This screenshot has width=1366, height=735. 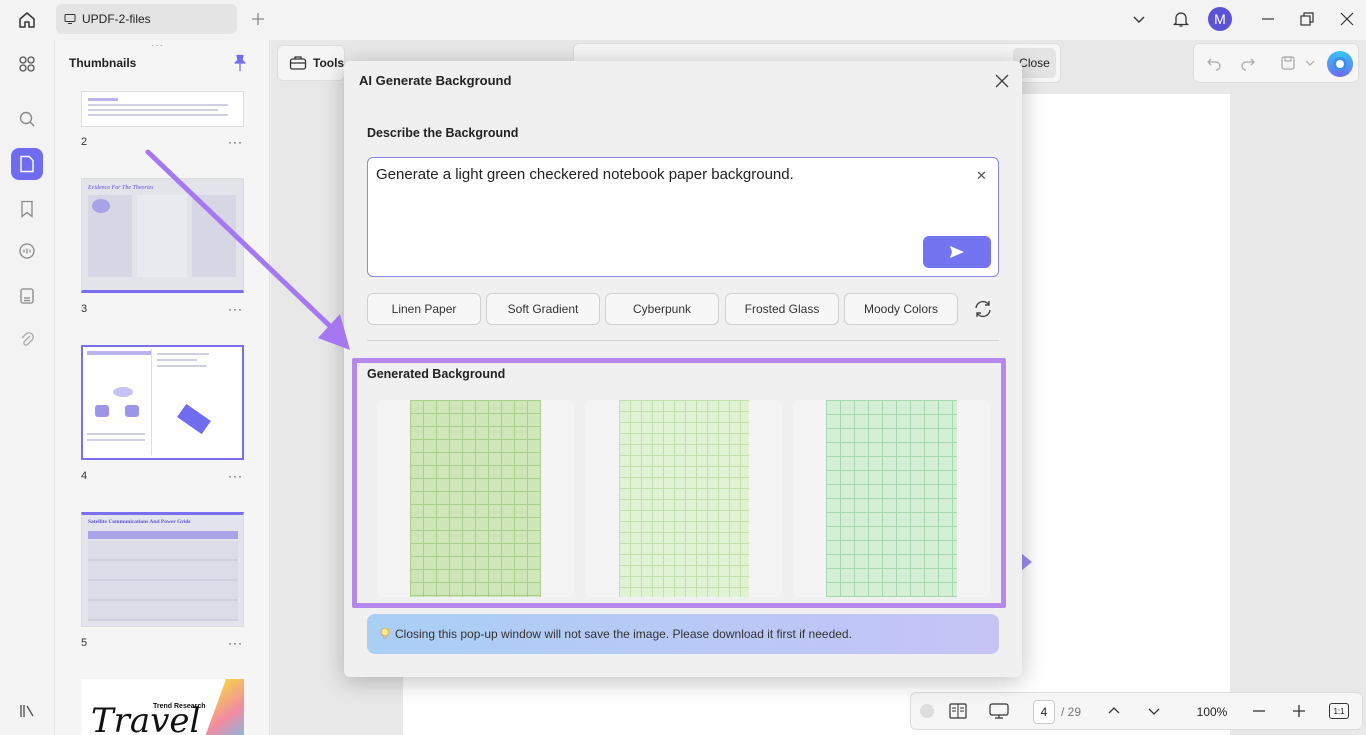 What do you see at coordinates (1248, 63) in the screenshot?
I see `redo-icon` at bounding box center [1248, 63].